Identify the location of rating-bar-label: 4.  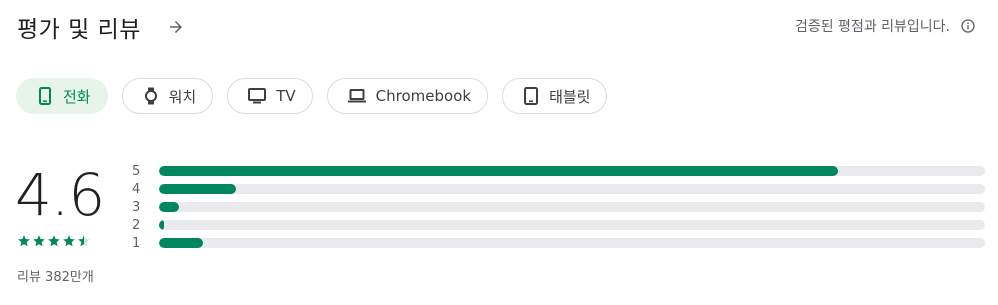
(136, 189).